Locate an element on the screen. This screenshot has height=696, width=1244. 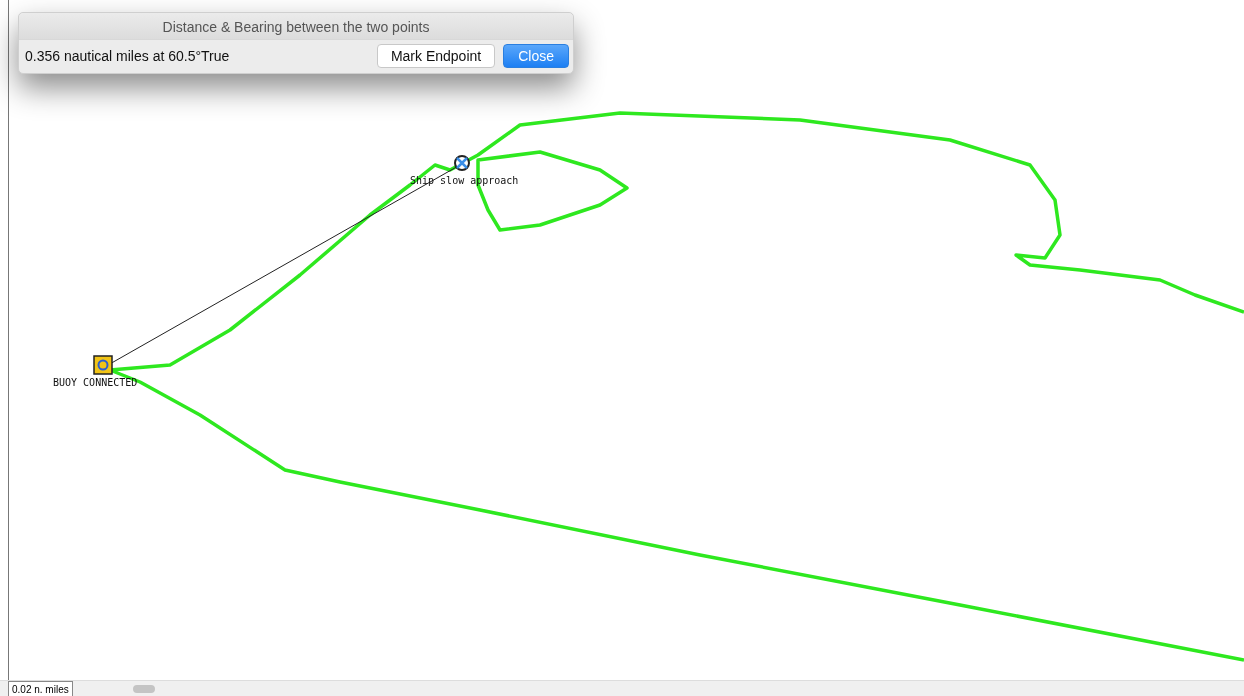
mark-endpoint-button: Mark Endpoint is located at coordinates (436, 56).